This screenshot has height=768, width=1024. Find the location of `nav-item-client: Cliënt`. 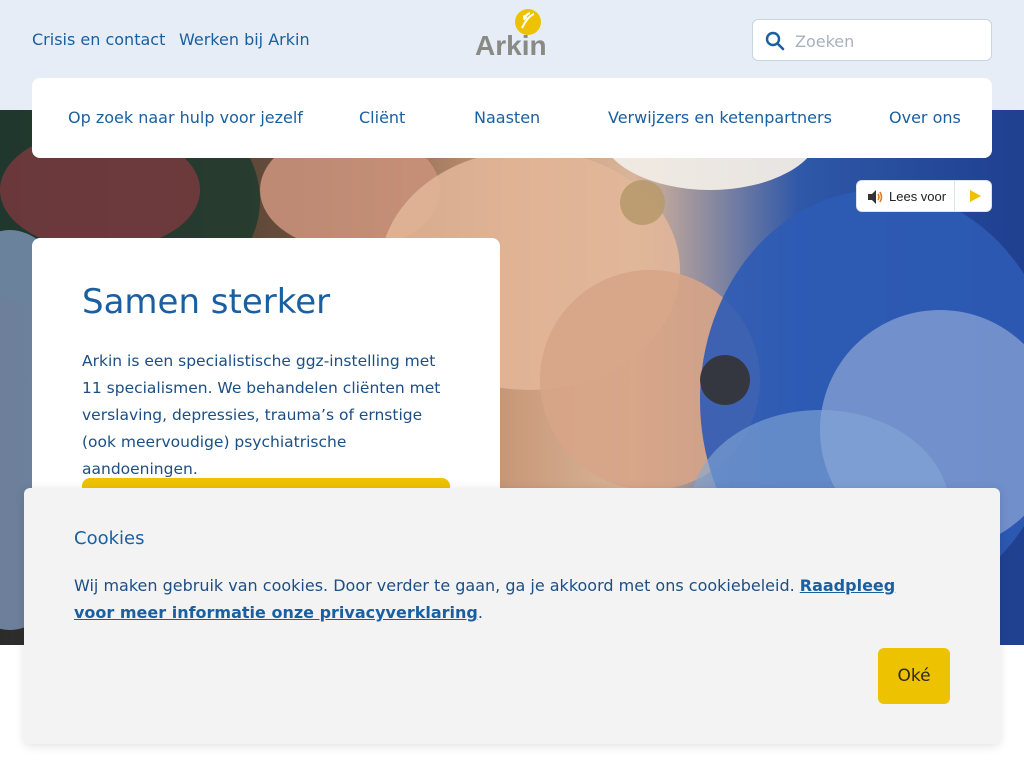

nav-item-client: Cliënt is located at coordinates (382, 117).